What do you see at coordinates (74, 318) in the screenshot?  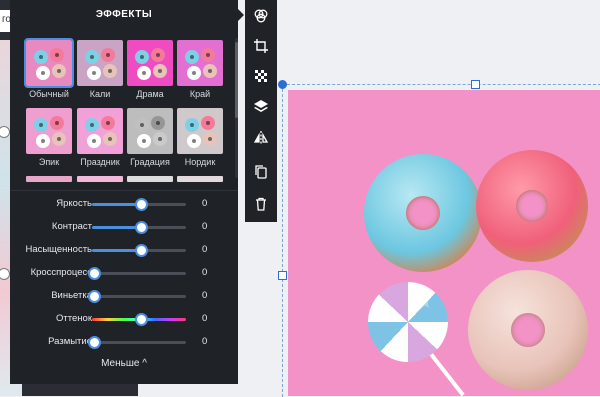 I see `slider-label: Оттенок` at bounding box center [74, 318].